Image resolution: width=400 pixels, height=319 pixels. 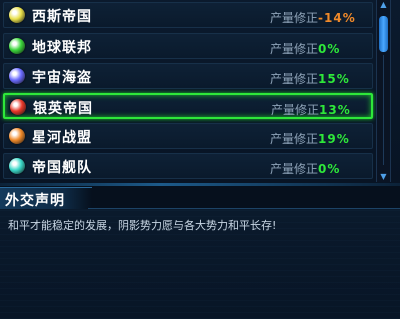 What do you see at coordinates (62, 78) in the screenshot?
I see `faction-name: 宇宙海盗` at bounding box center [62, 78].